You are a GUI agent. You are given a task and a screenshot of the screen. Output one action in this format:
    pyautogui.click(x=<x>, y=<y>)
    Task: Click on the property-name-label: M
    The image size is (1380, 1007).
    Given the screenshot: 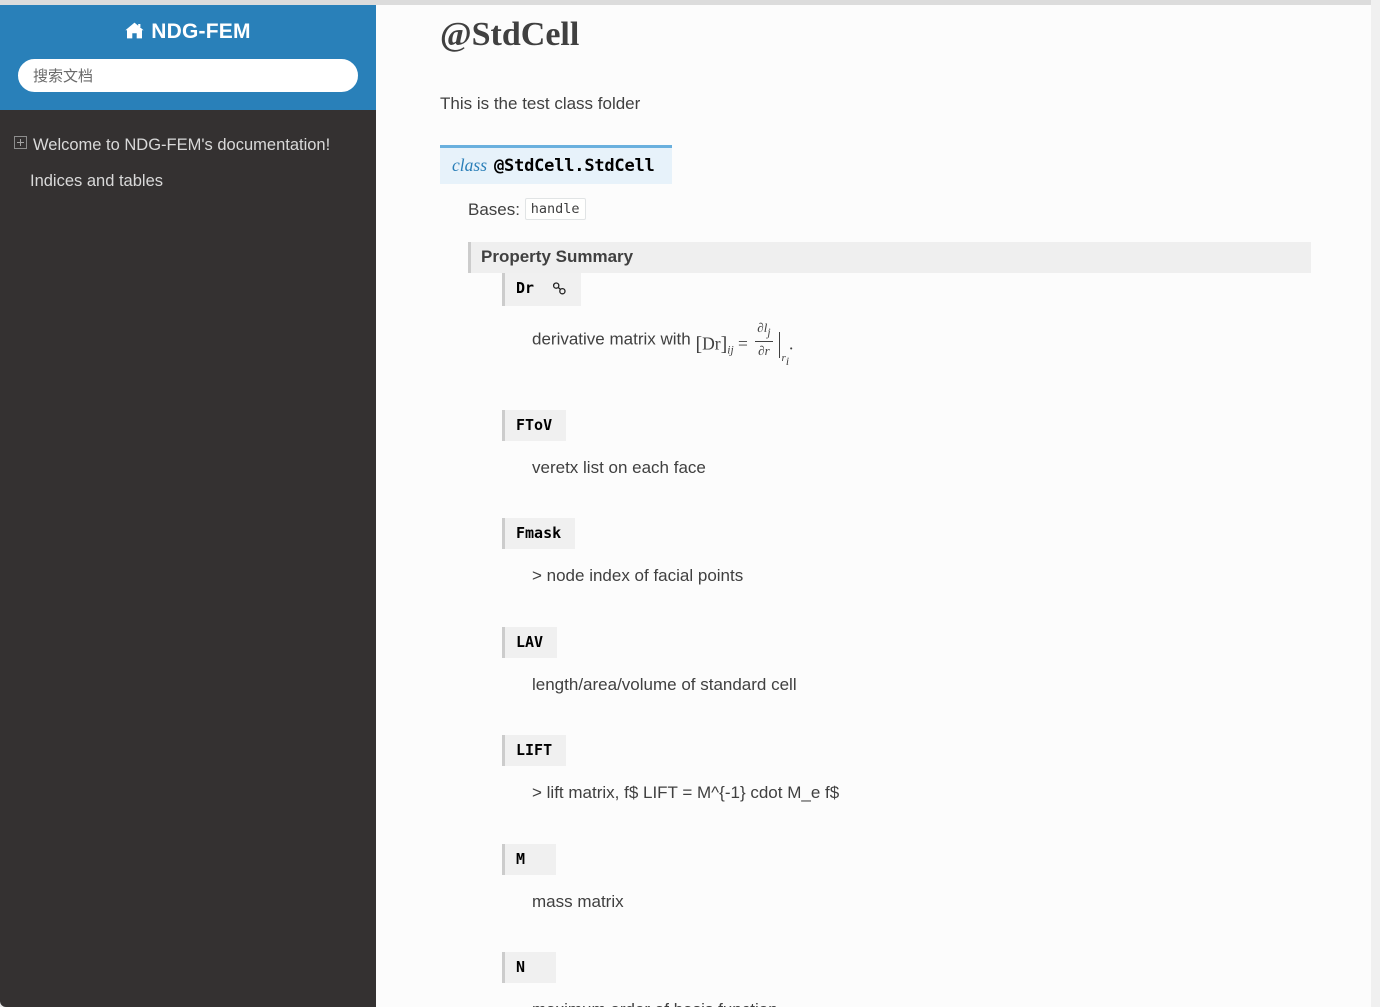 What is the action you would take?
    pyautogui.click(x=521, y=858)
    